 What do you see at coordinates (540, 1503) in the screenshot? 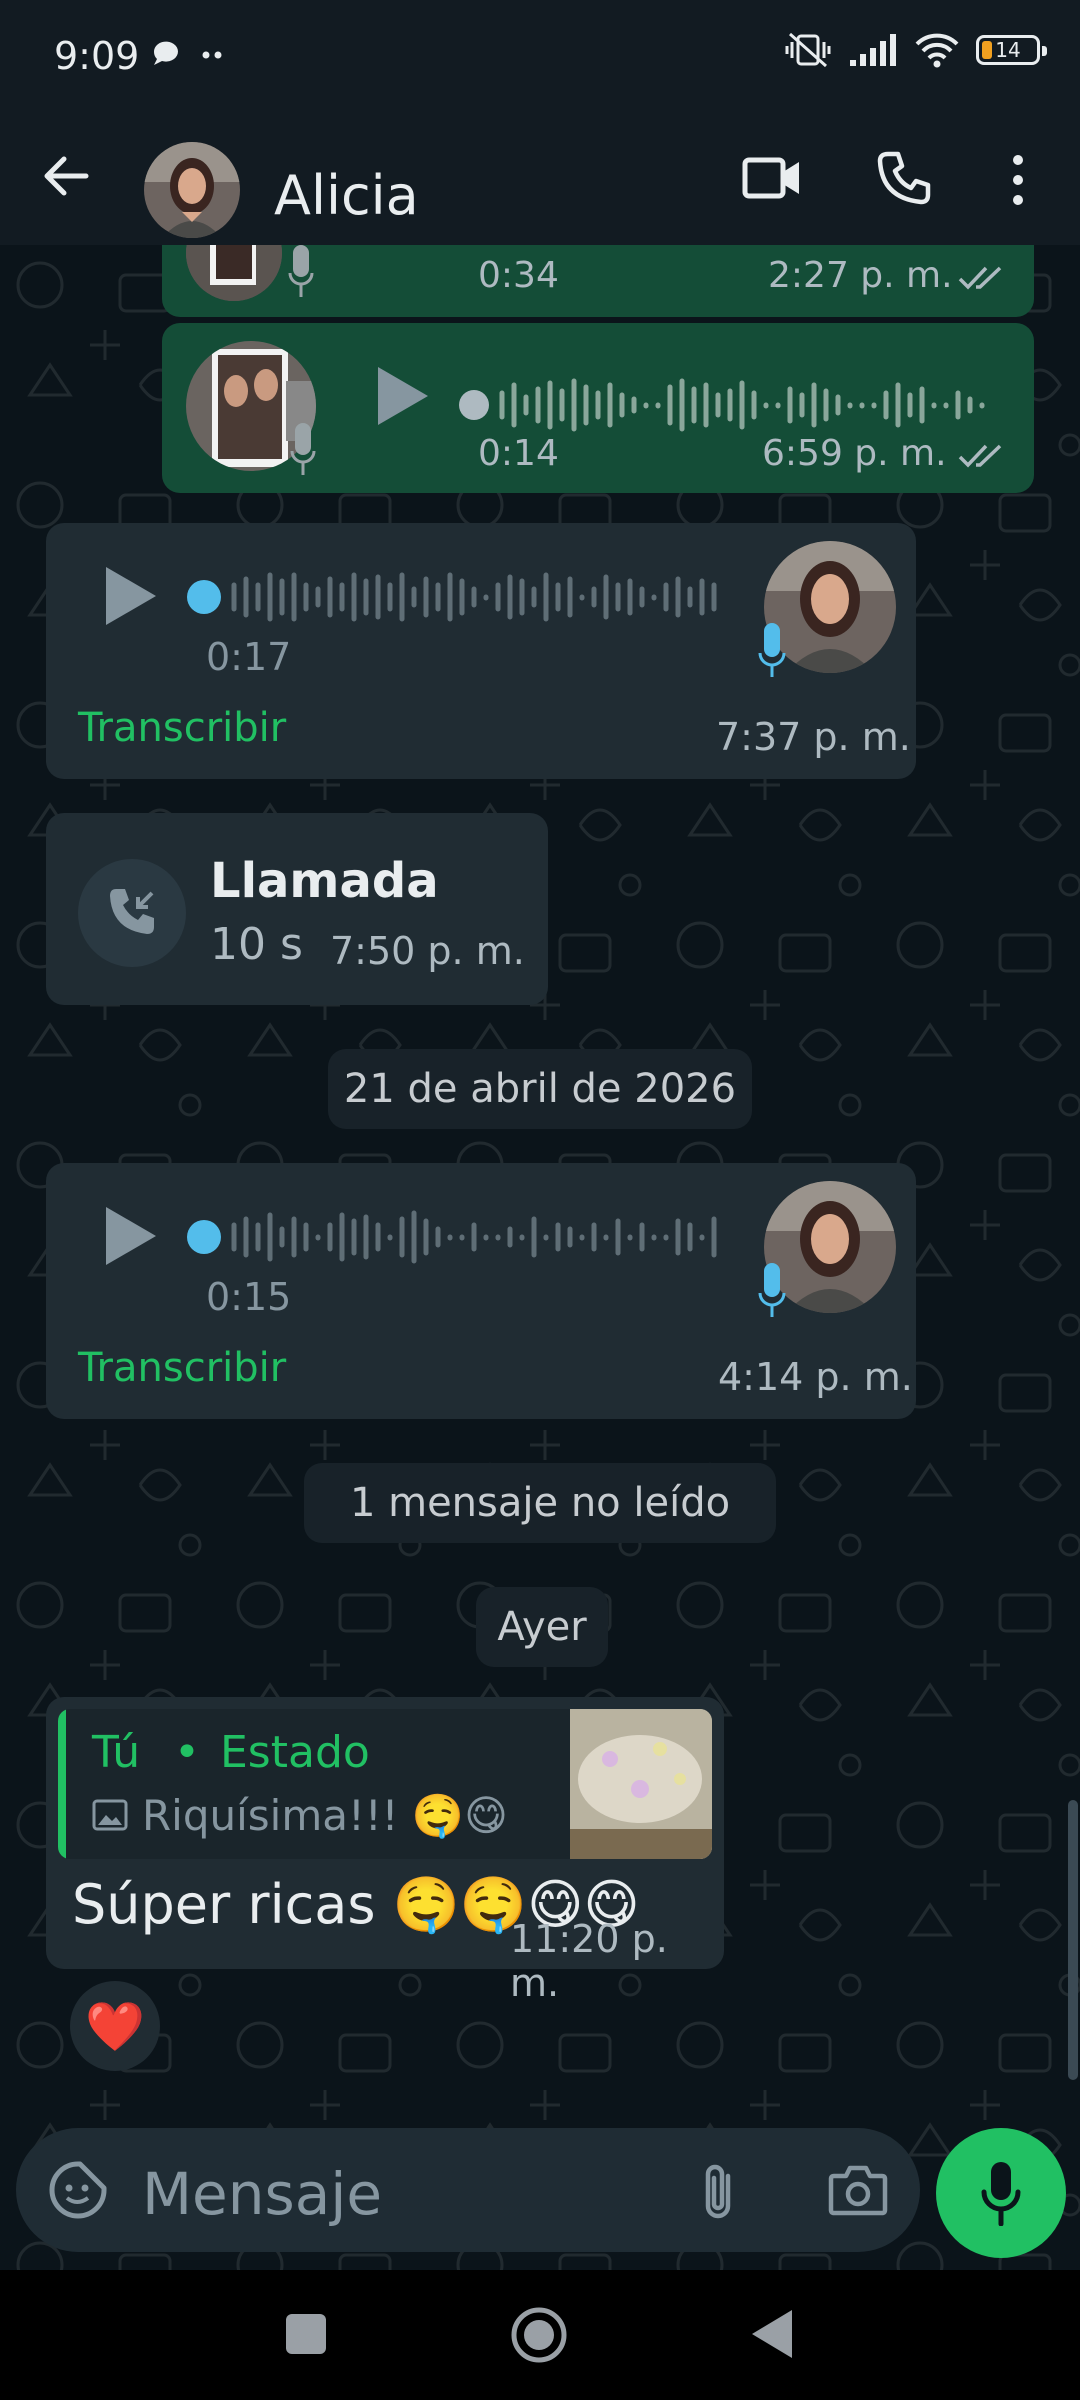
I see `unread-divider: 1 mensaje no leído` at bounding box center [540, 1503].